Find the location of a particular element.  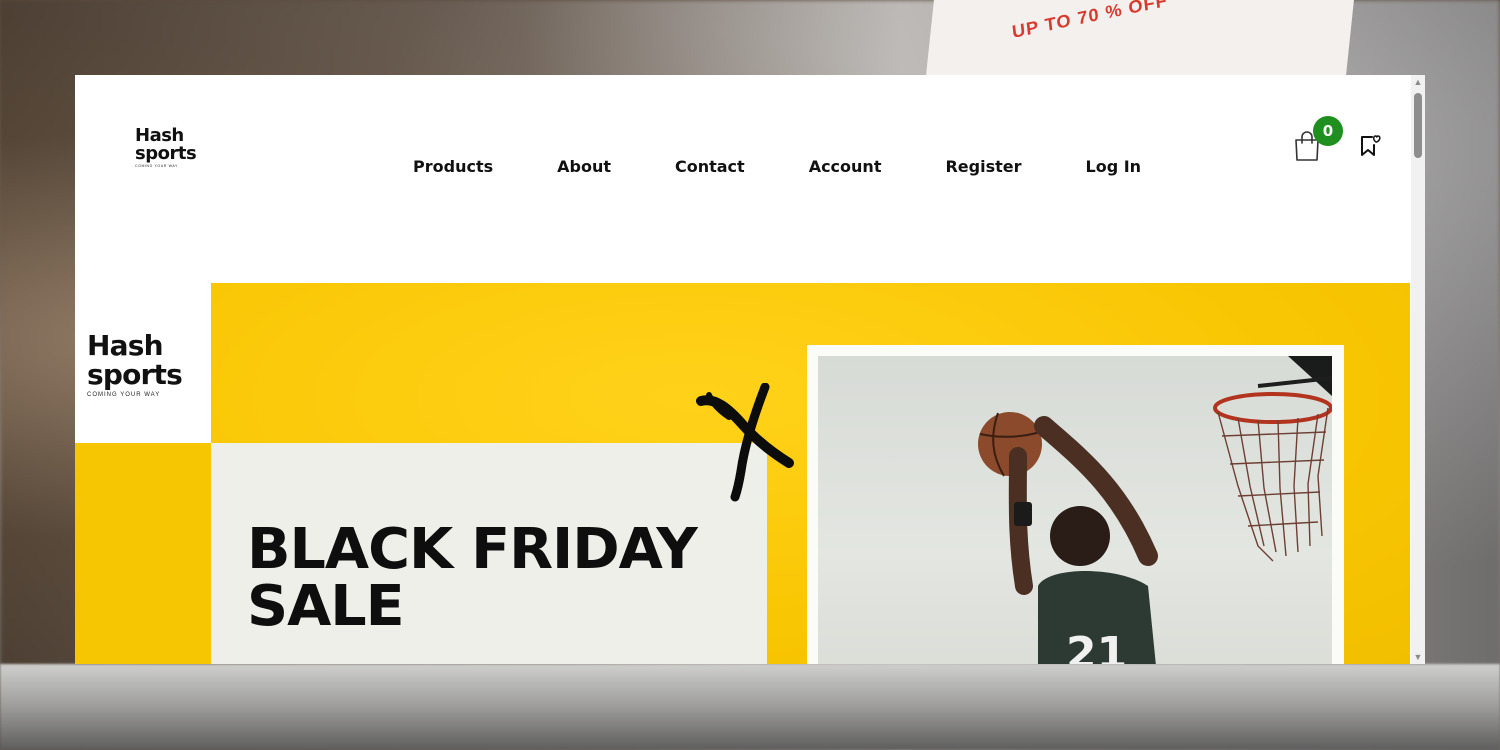

nav-item-login: Log In is located at coordinates (1114, 166).